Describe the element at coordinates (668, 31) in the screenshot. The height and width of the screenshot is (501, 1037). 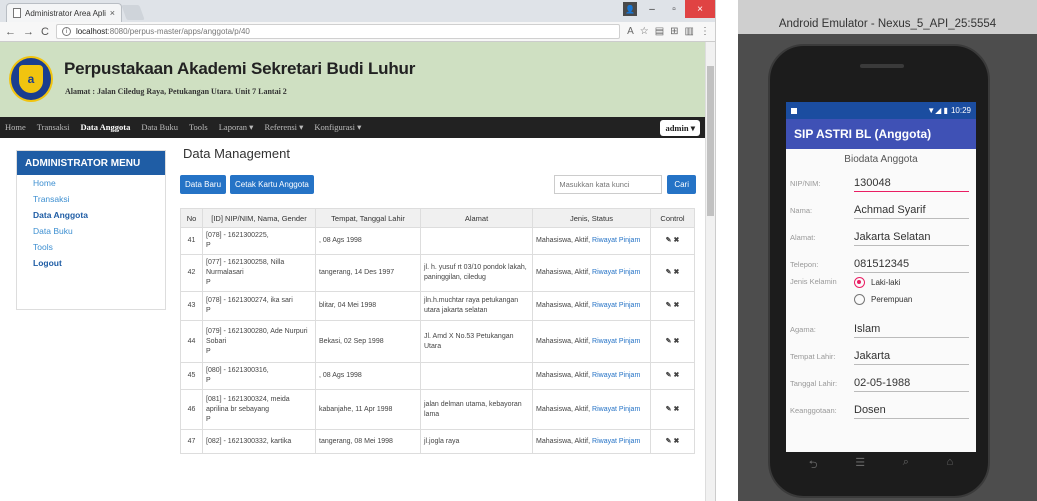
I see `extension-icons: A ☆ ▤ ⊞ ▥ ⋮` at that location.